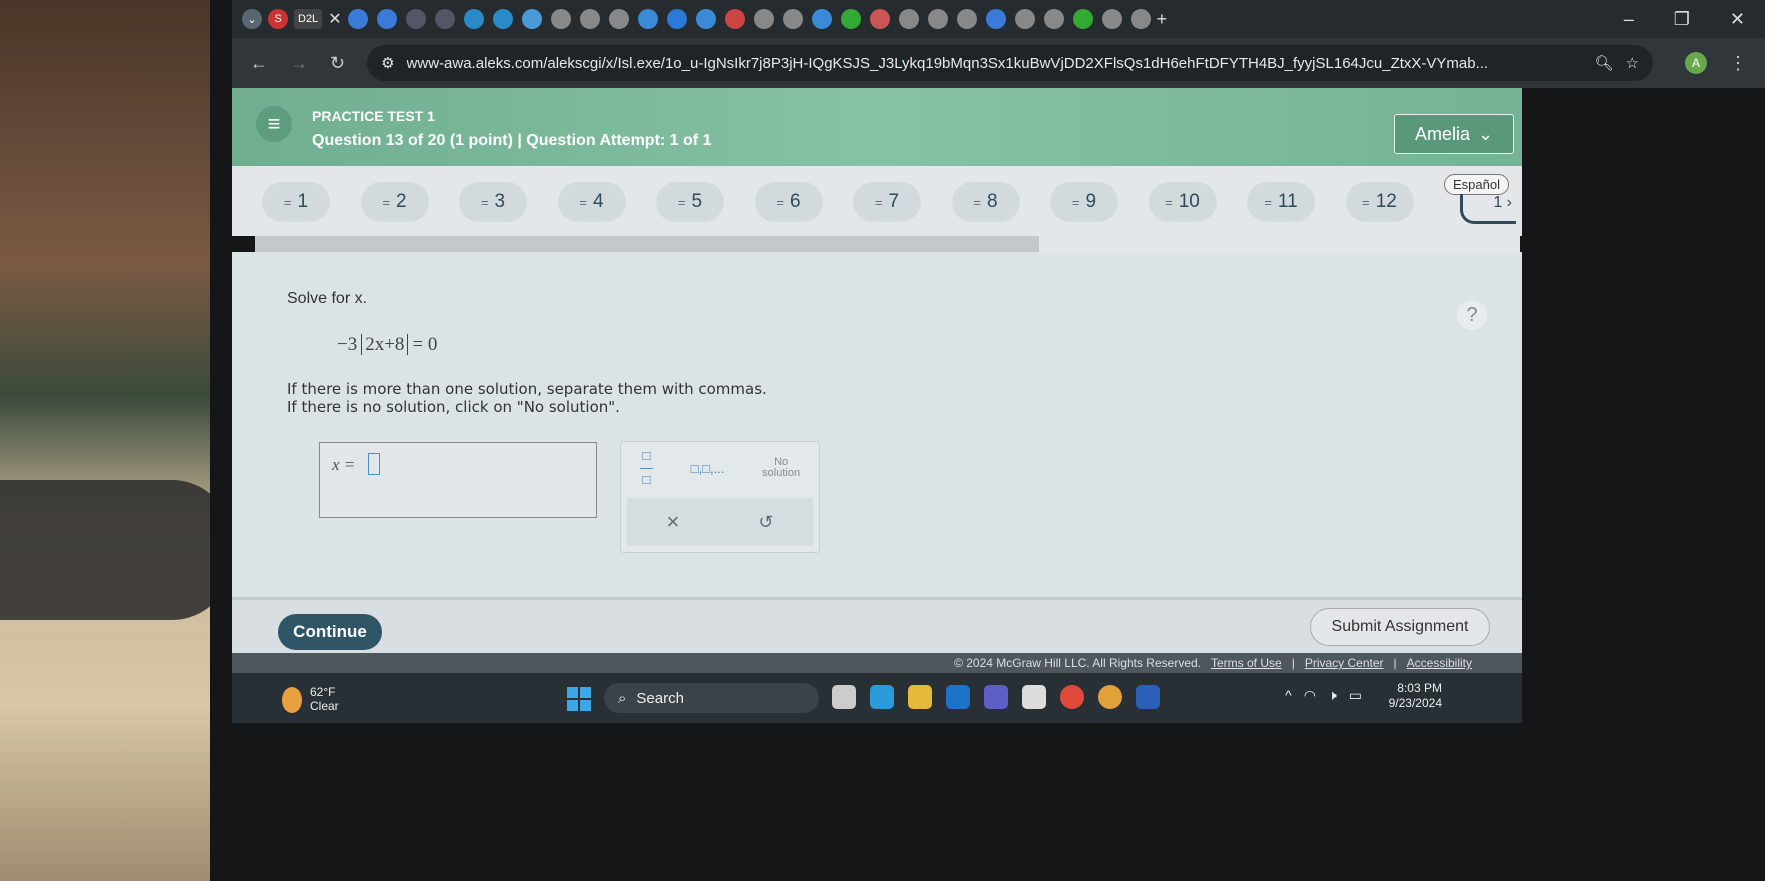  What do you see at coordinates (296, 202) in the screenshot?
I see `question-nav-1: = 1` at bounding box center [296, 202].